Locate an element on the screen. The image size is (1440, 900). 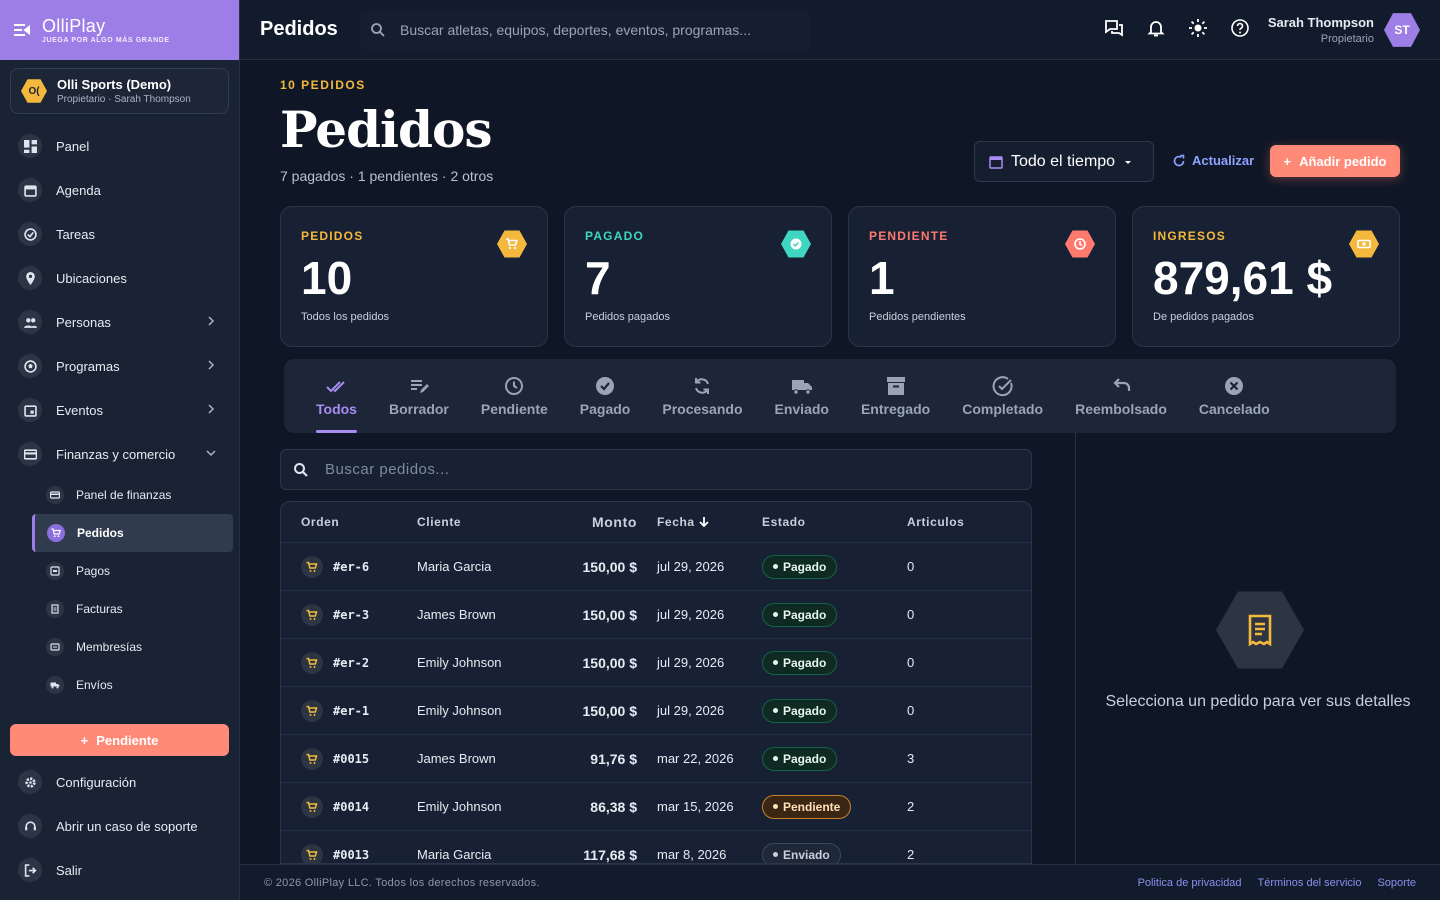
order-amount: 86,38 $ is located at coordinates (613, 806).